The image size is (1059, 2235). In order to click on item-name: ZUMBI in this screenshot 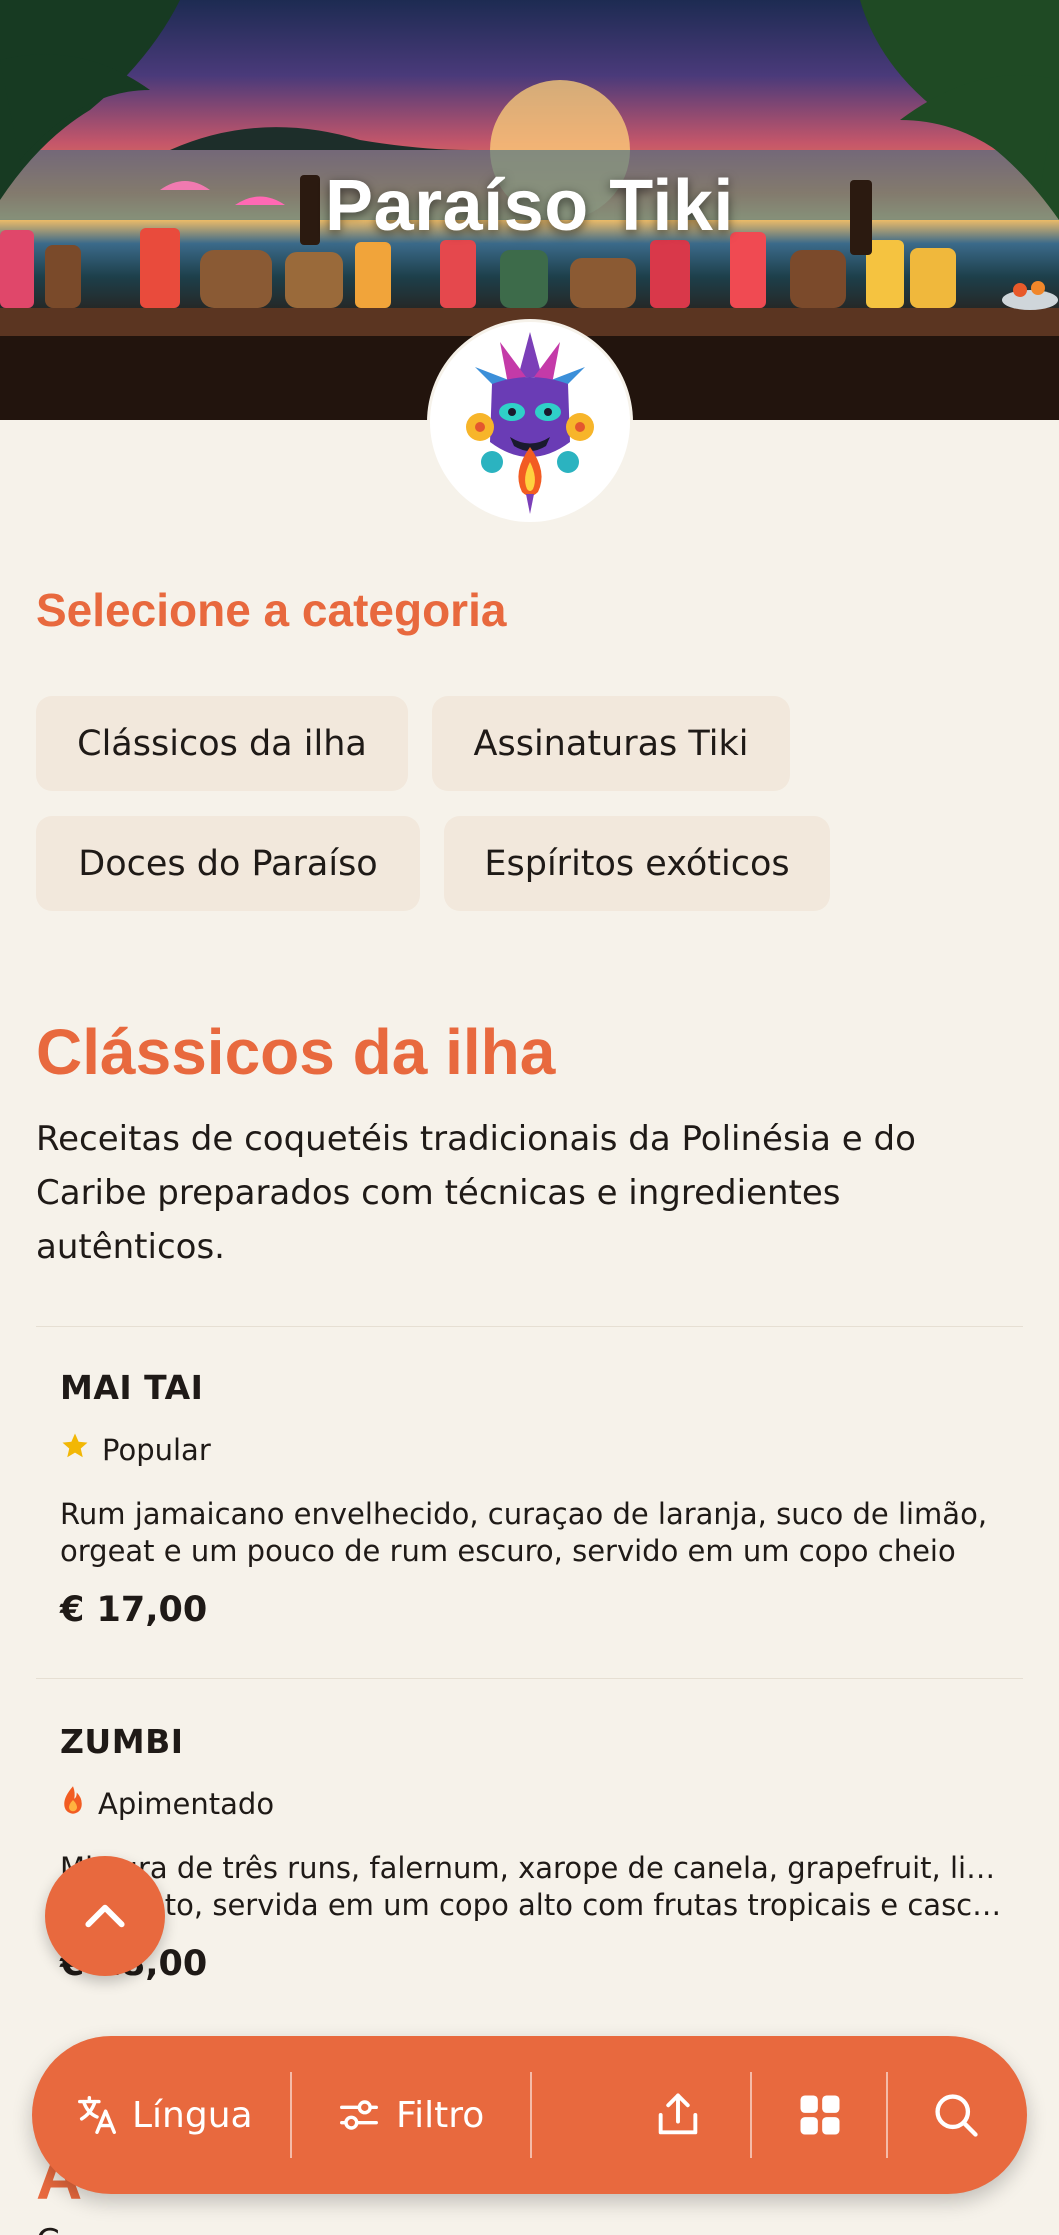, I will do `click(122, 1741)`.